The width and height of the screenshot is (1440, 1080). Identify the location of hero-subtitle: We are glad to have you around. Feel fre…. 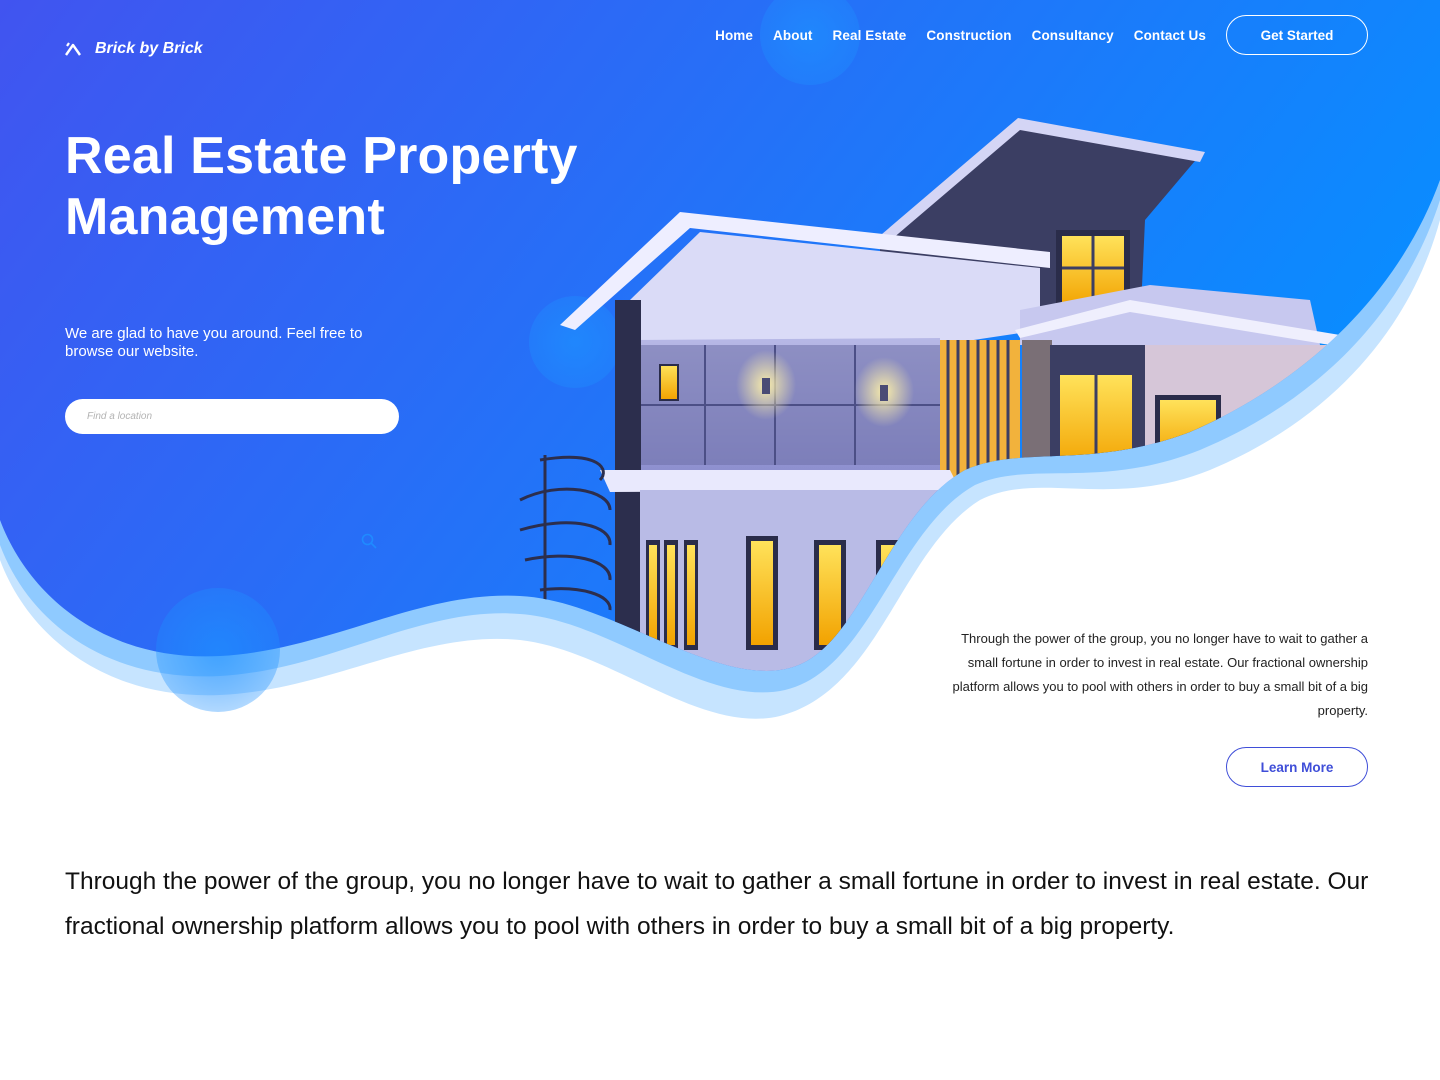
(214, 342).